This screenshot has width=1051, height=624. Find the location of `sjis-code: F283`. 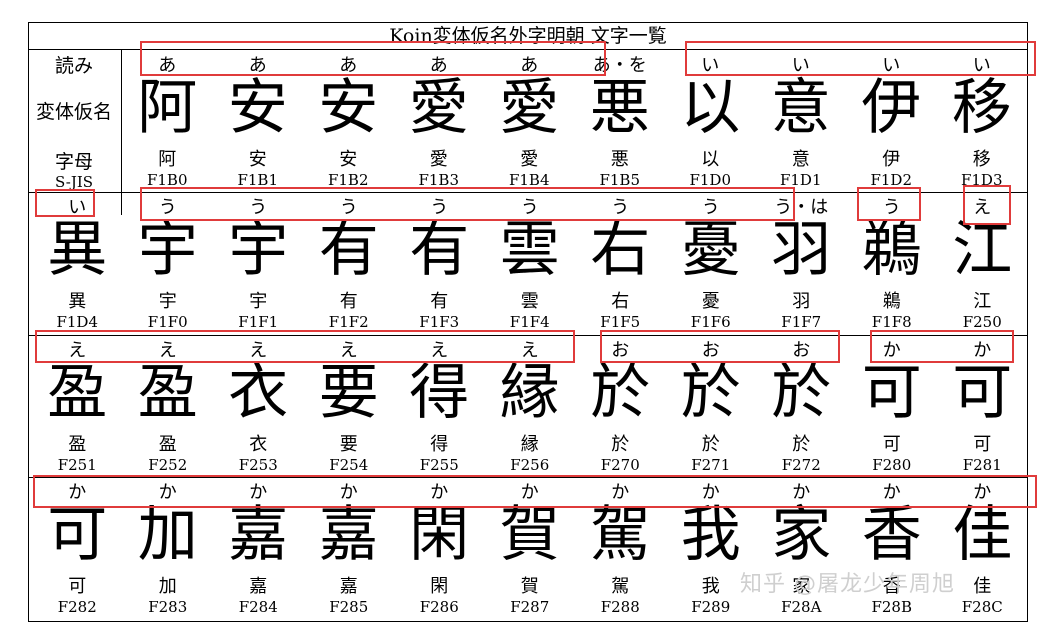

sjis-code: F283 is located at coordinates (168, 607).